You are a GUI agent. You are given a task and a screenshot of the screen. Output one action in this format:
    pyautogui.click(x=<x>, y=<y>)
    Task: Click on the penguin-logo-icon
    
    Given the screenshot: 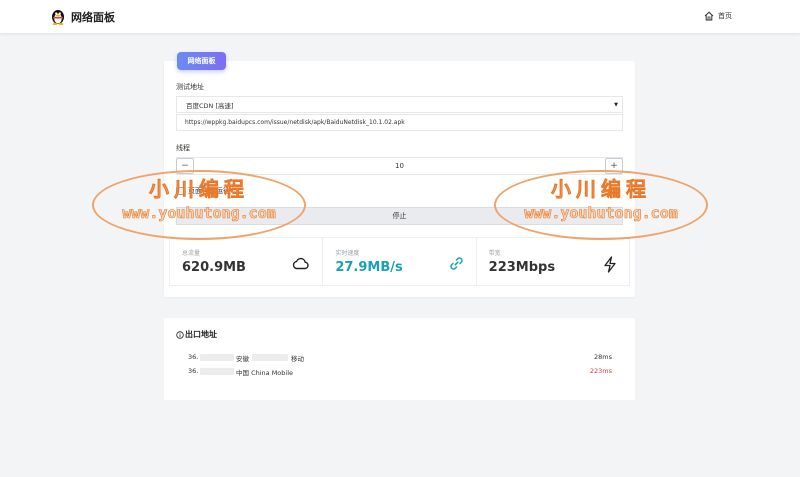 What is the action you would take?
    pyautogui.click(x=58, y=16)
    